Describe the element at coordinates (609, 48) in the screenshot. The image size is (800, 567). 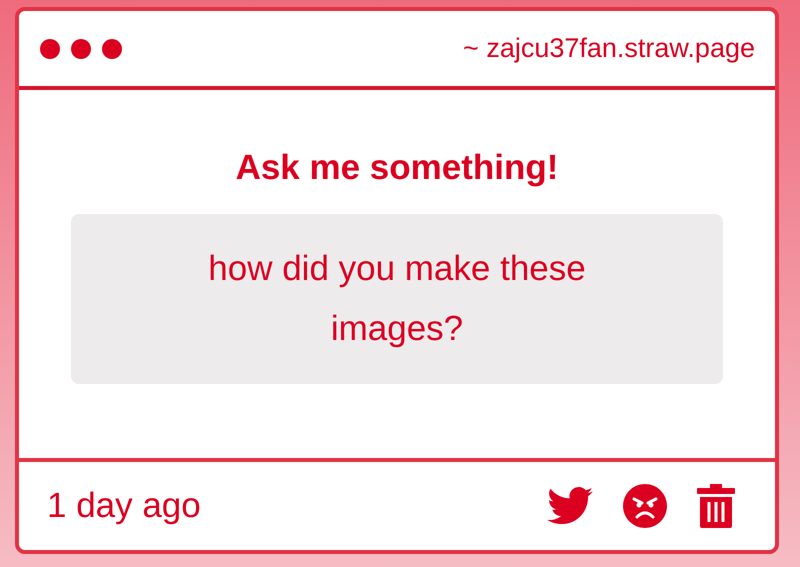
I see `page-address: ~ zajcu37fan.straw.page` at that location.